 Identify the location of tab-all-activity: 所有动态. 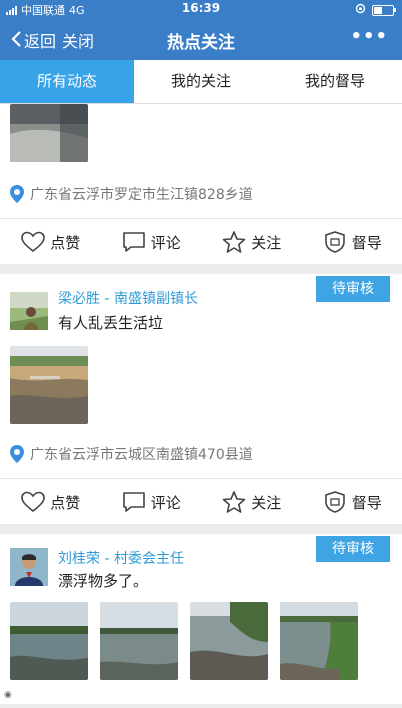
(67, 81).